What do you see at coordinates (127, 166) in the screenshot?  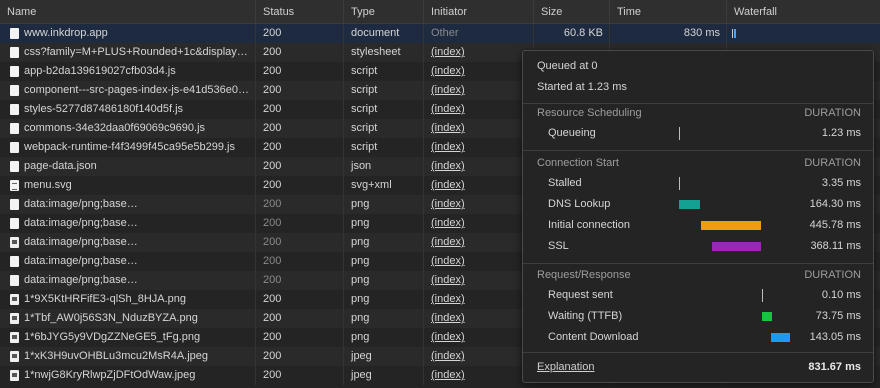 I see `request-name: page-data.json` at bounding box center [127, 166].